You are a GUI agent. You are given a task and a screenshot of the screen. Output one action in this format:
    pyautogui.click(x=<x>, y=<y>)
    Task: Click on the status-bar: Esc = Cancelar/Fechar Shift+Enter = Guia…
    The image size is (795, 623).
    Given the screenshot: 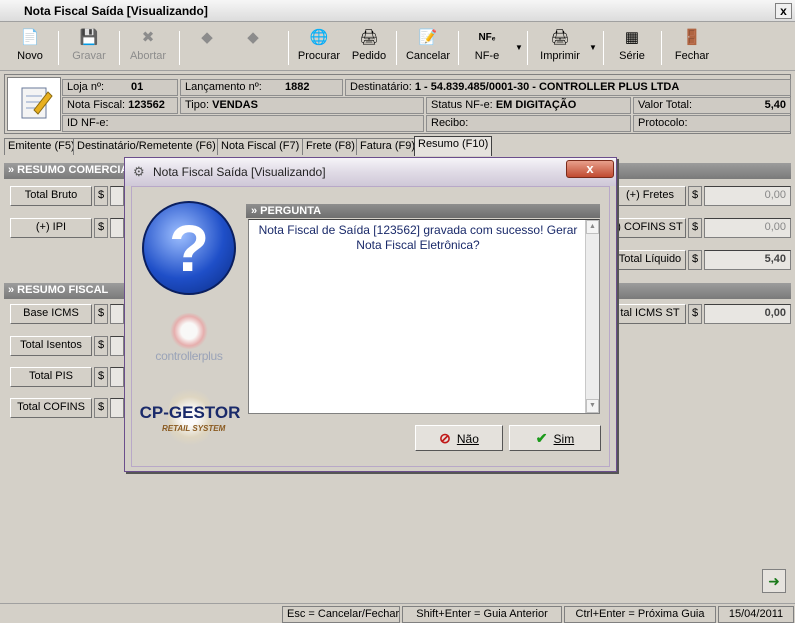 What is the action you would take?
    pyautogui.click(x=397, y=613)
    